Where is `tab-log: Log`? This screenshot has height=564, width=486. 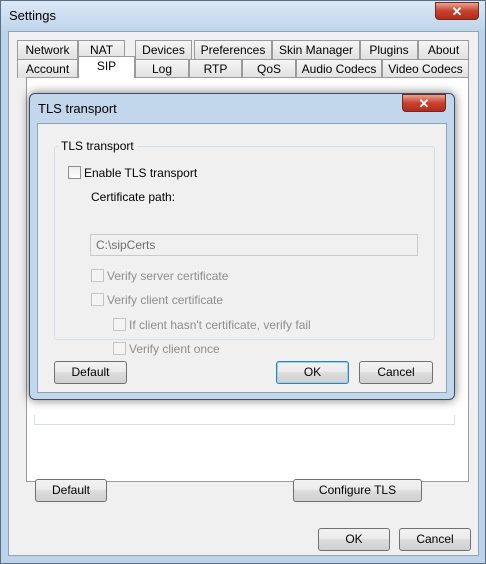 tab-log: Log is located at coordinates (162, 68).